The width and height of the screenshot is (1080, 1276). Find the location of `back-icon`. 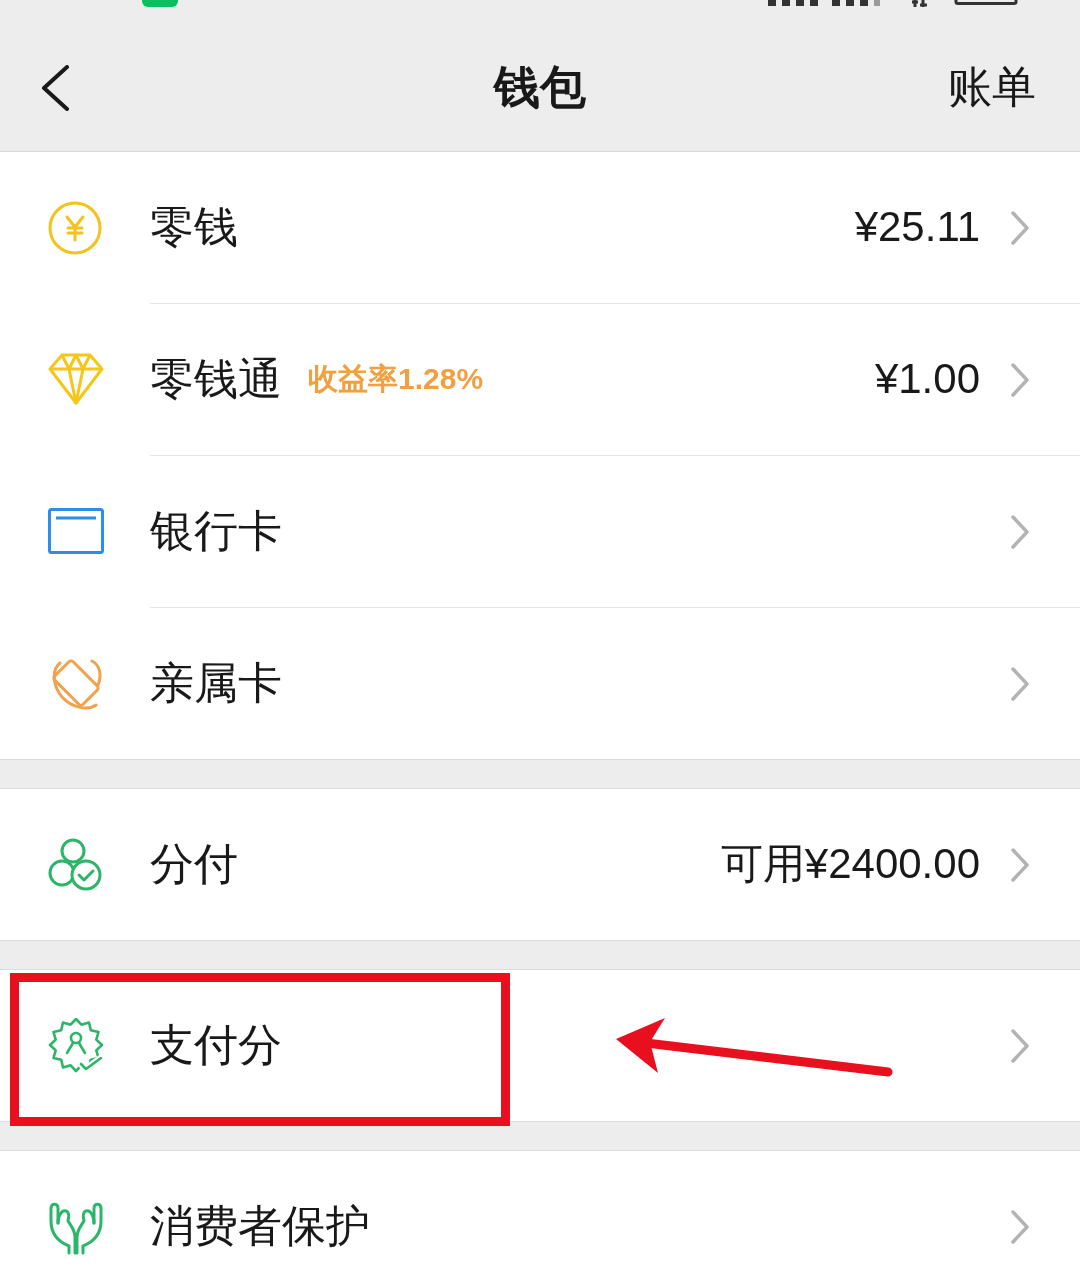

back-icon is located at coordinates (55, 87).